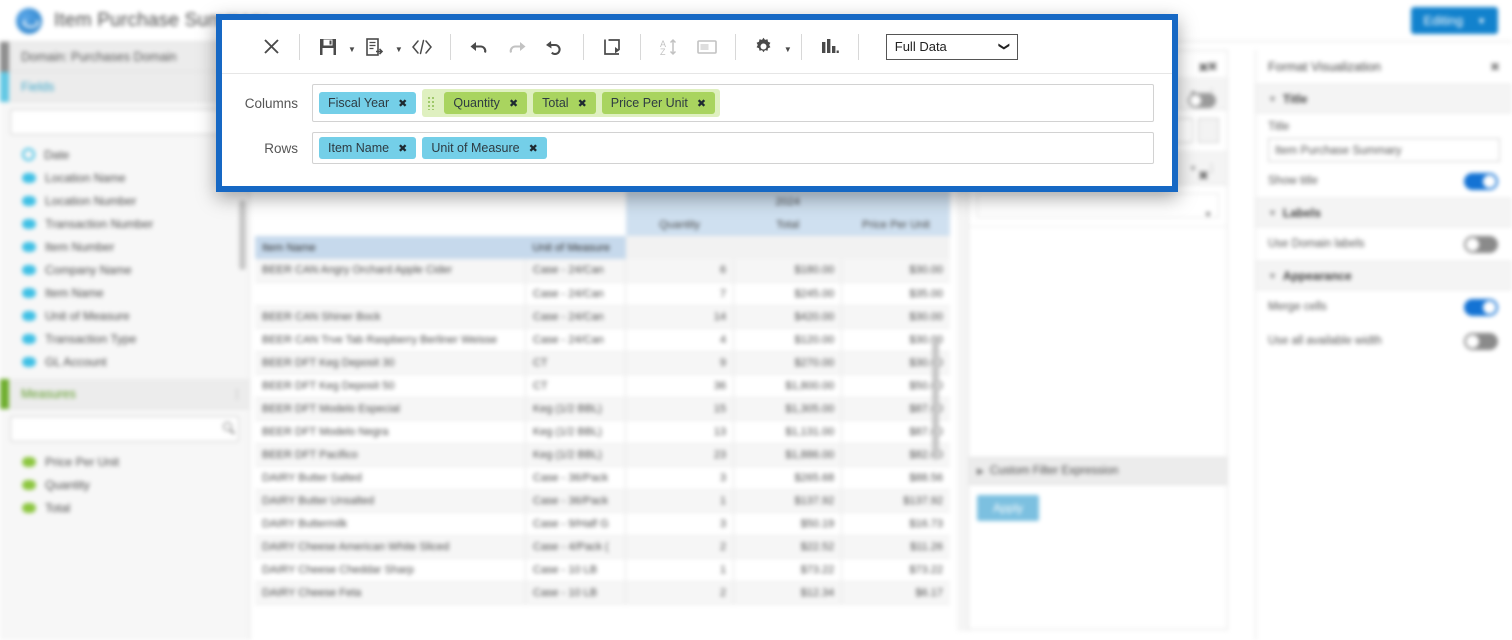 The image size is (1512, 640). Describe the element at coordinates (368, 103) in the screenshot. I see `shelf-pill: Fiscal Year ✖` at that location.